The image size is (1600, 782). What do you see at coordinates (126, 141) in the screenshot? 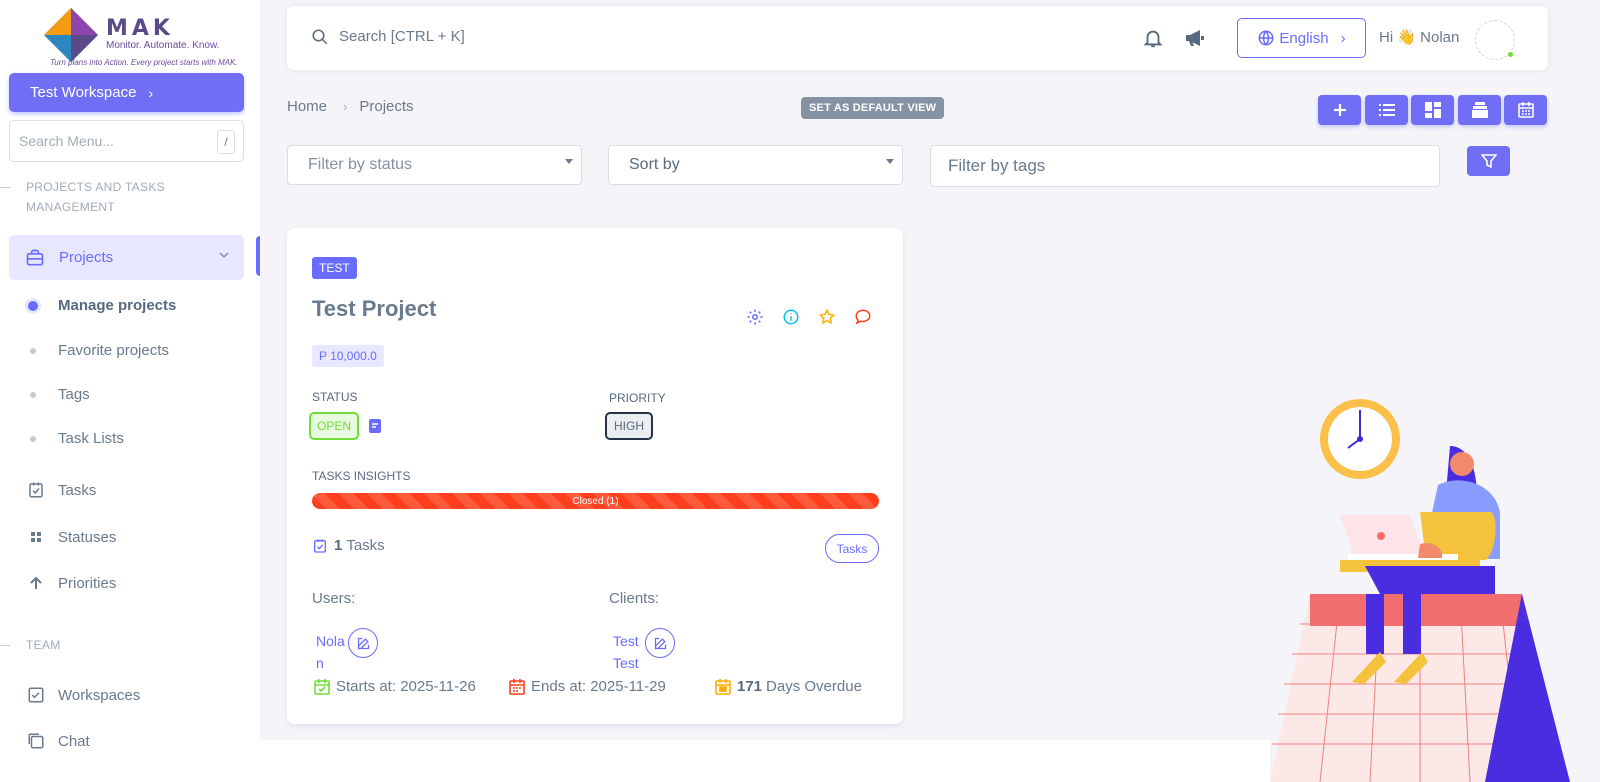
I see `menu-search-input: Search Menu... /` at bounding box center [126, 141].